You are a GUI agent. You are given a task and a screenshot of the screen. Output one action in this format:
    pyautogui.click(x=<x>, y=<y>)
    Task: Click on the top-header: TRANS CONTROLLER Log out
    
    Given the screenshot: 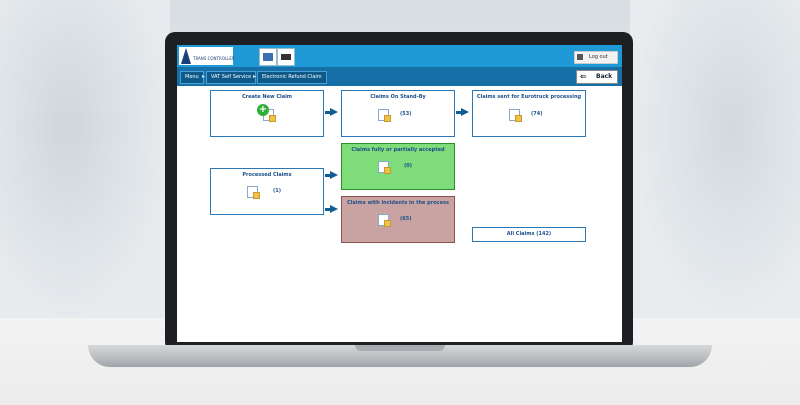 What is the action you would take?
    pyautogui.click(x=399, y=56)
    